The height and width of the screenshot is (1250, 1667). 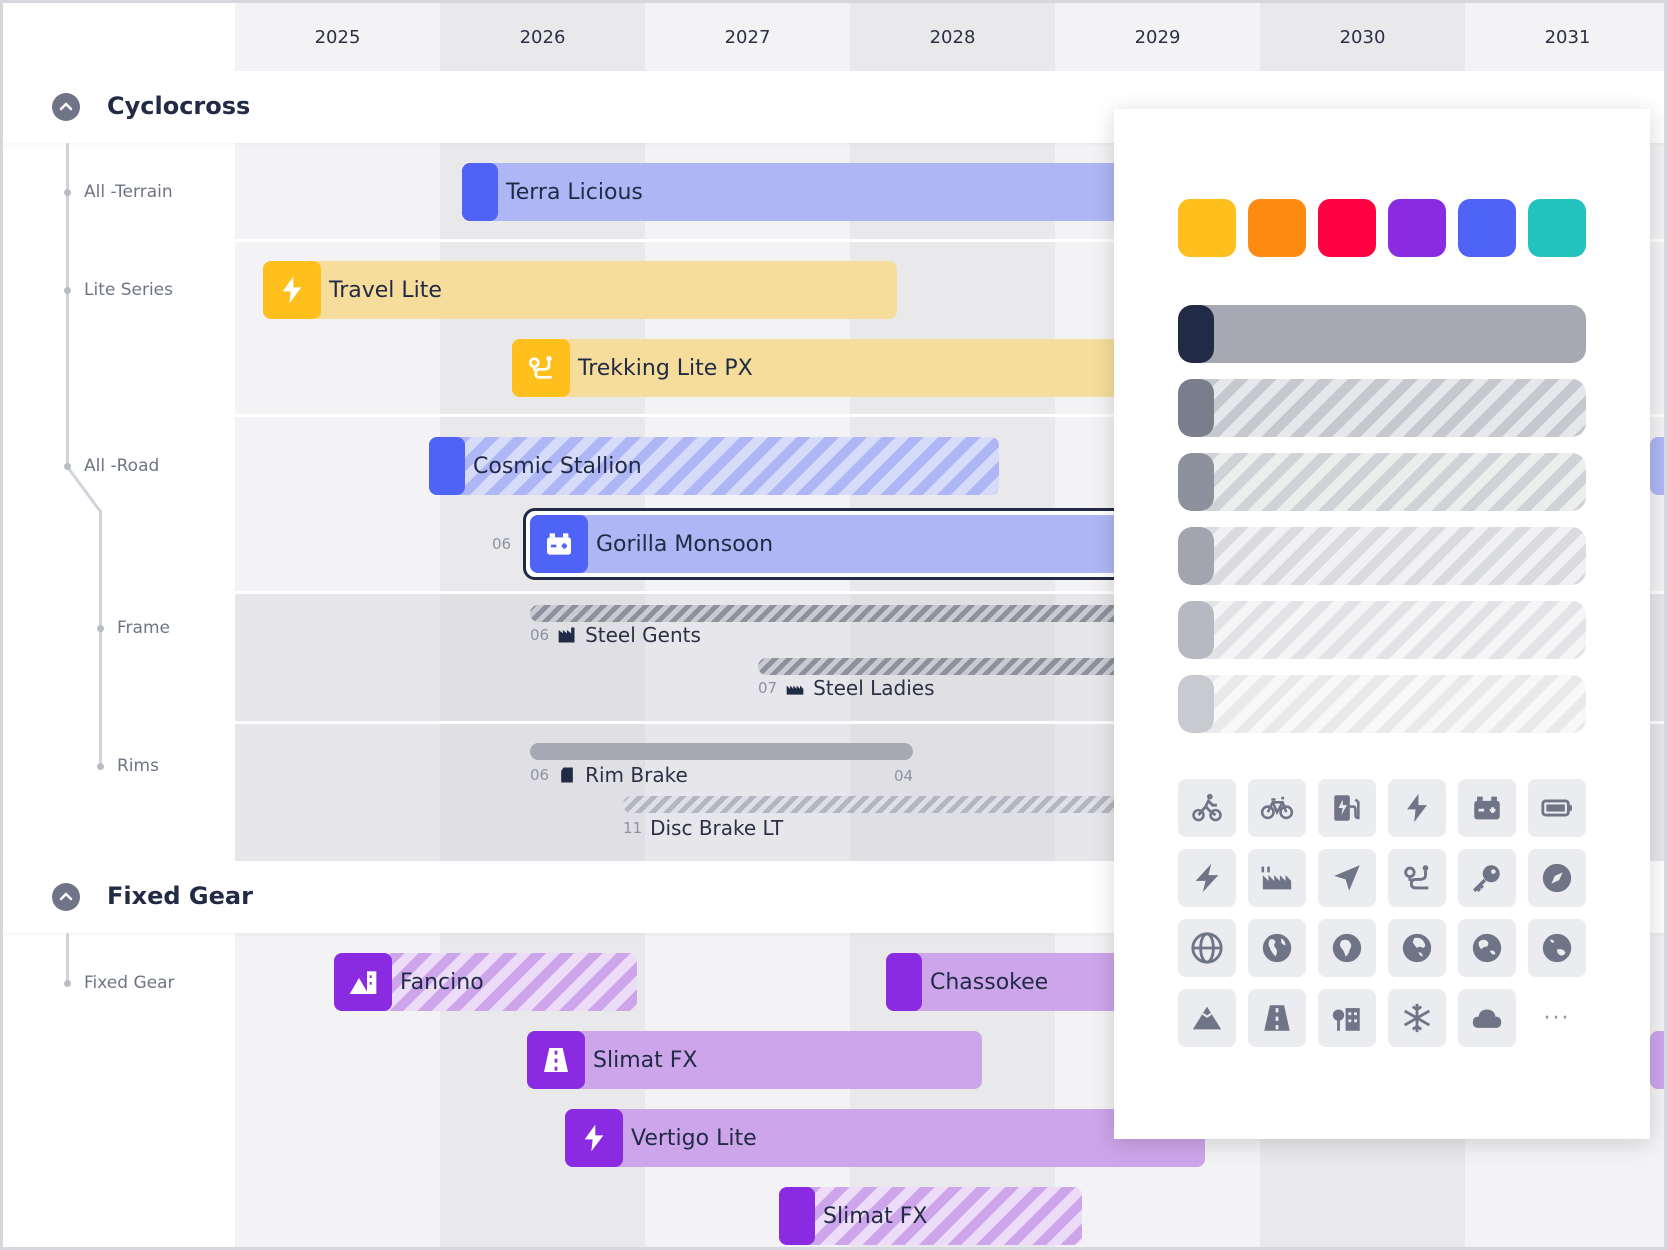 What do you see at coordinates (989, 982) in the screenshot?
I see `bar-label: Chassokee` at bounding box center [989, 982].